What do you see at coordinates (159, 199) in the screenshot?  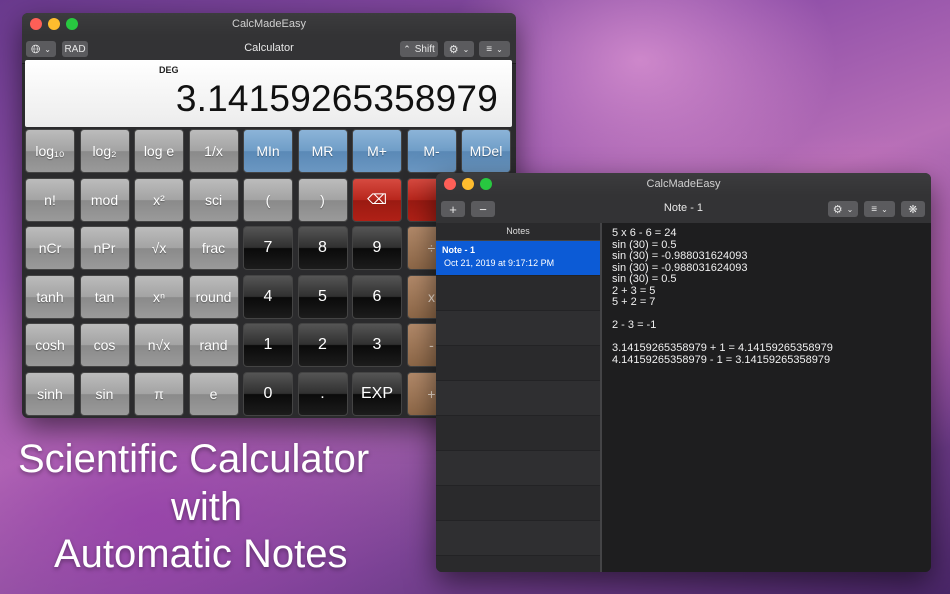 I see `key-r1c2: x²` at bounding box center [159, 199].